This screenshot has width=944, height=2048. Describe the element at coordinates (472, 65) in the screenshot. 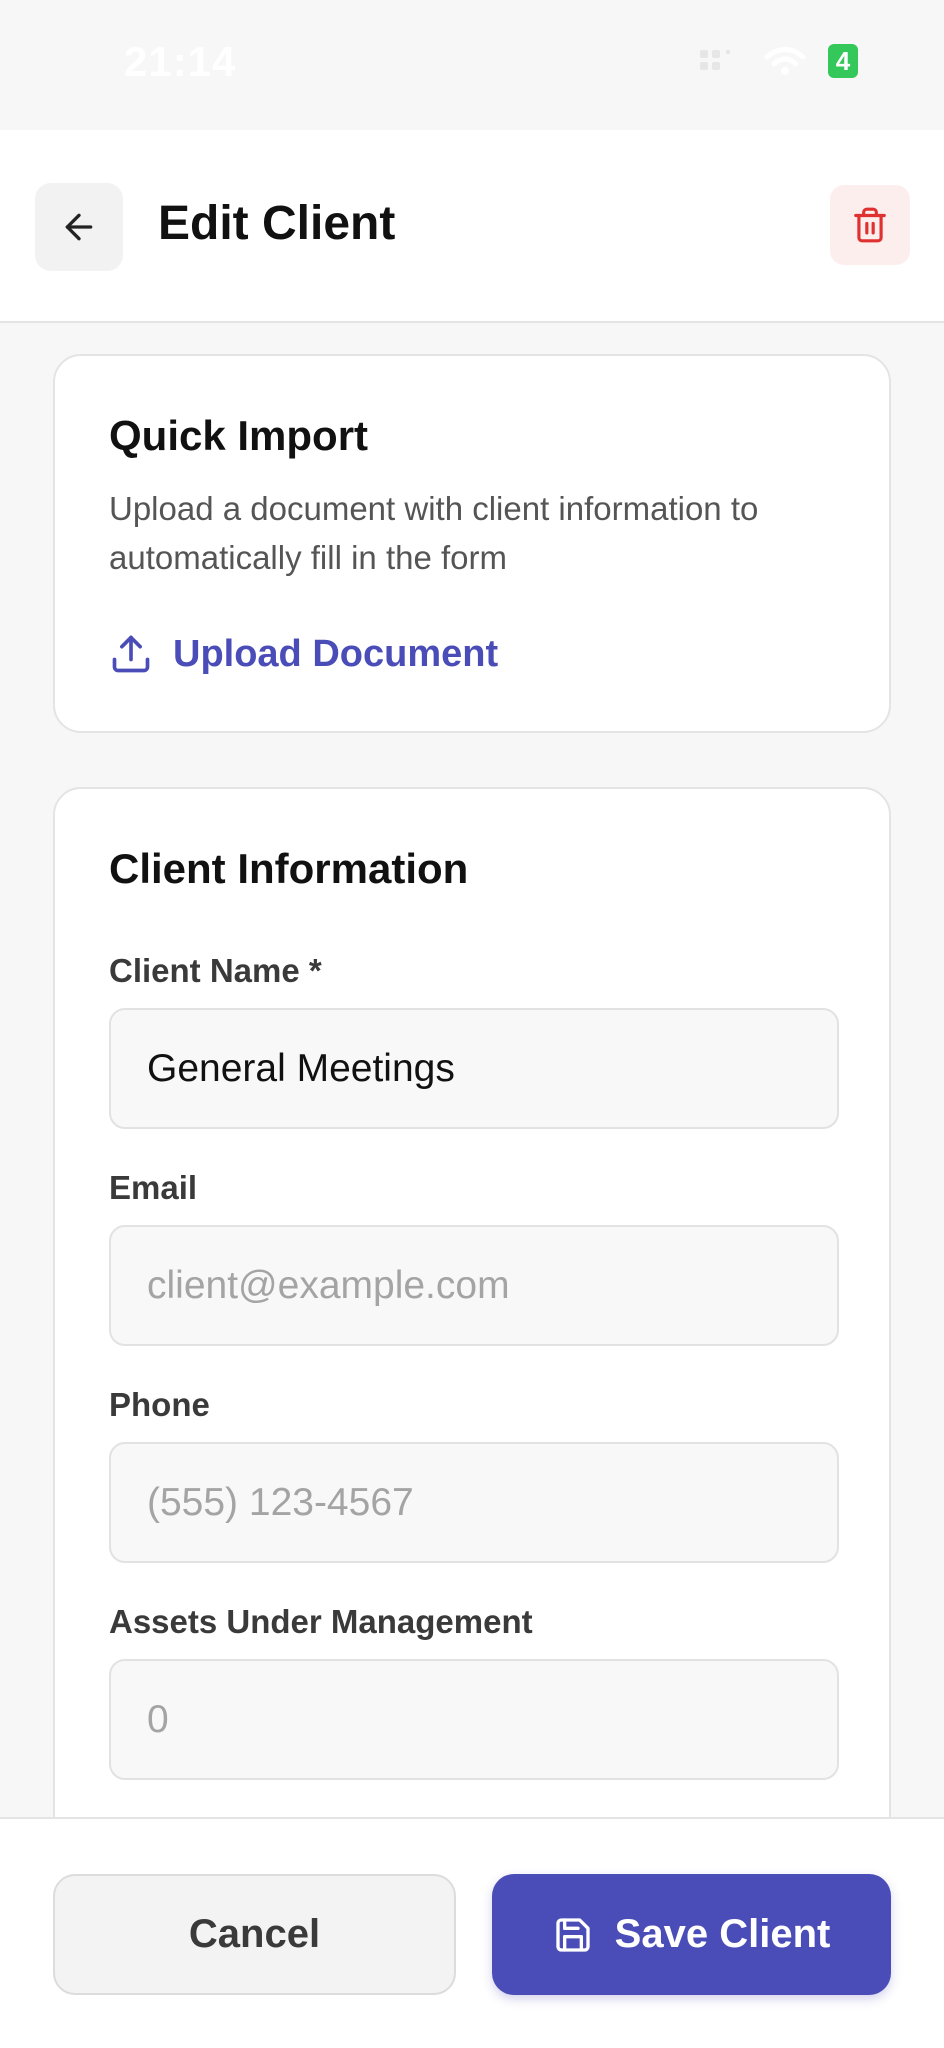

I see `status-bar: 21:14 4` at that location.